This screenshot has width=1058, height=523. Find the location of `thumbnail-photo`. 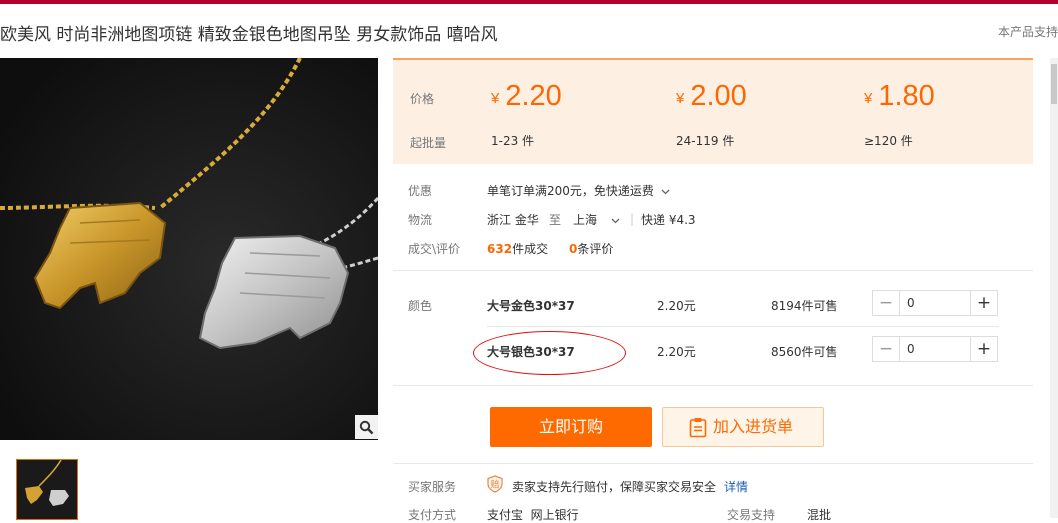

thumbnail-photo is located at coordinates (46, 489).